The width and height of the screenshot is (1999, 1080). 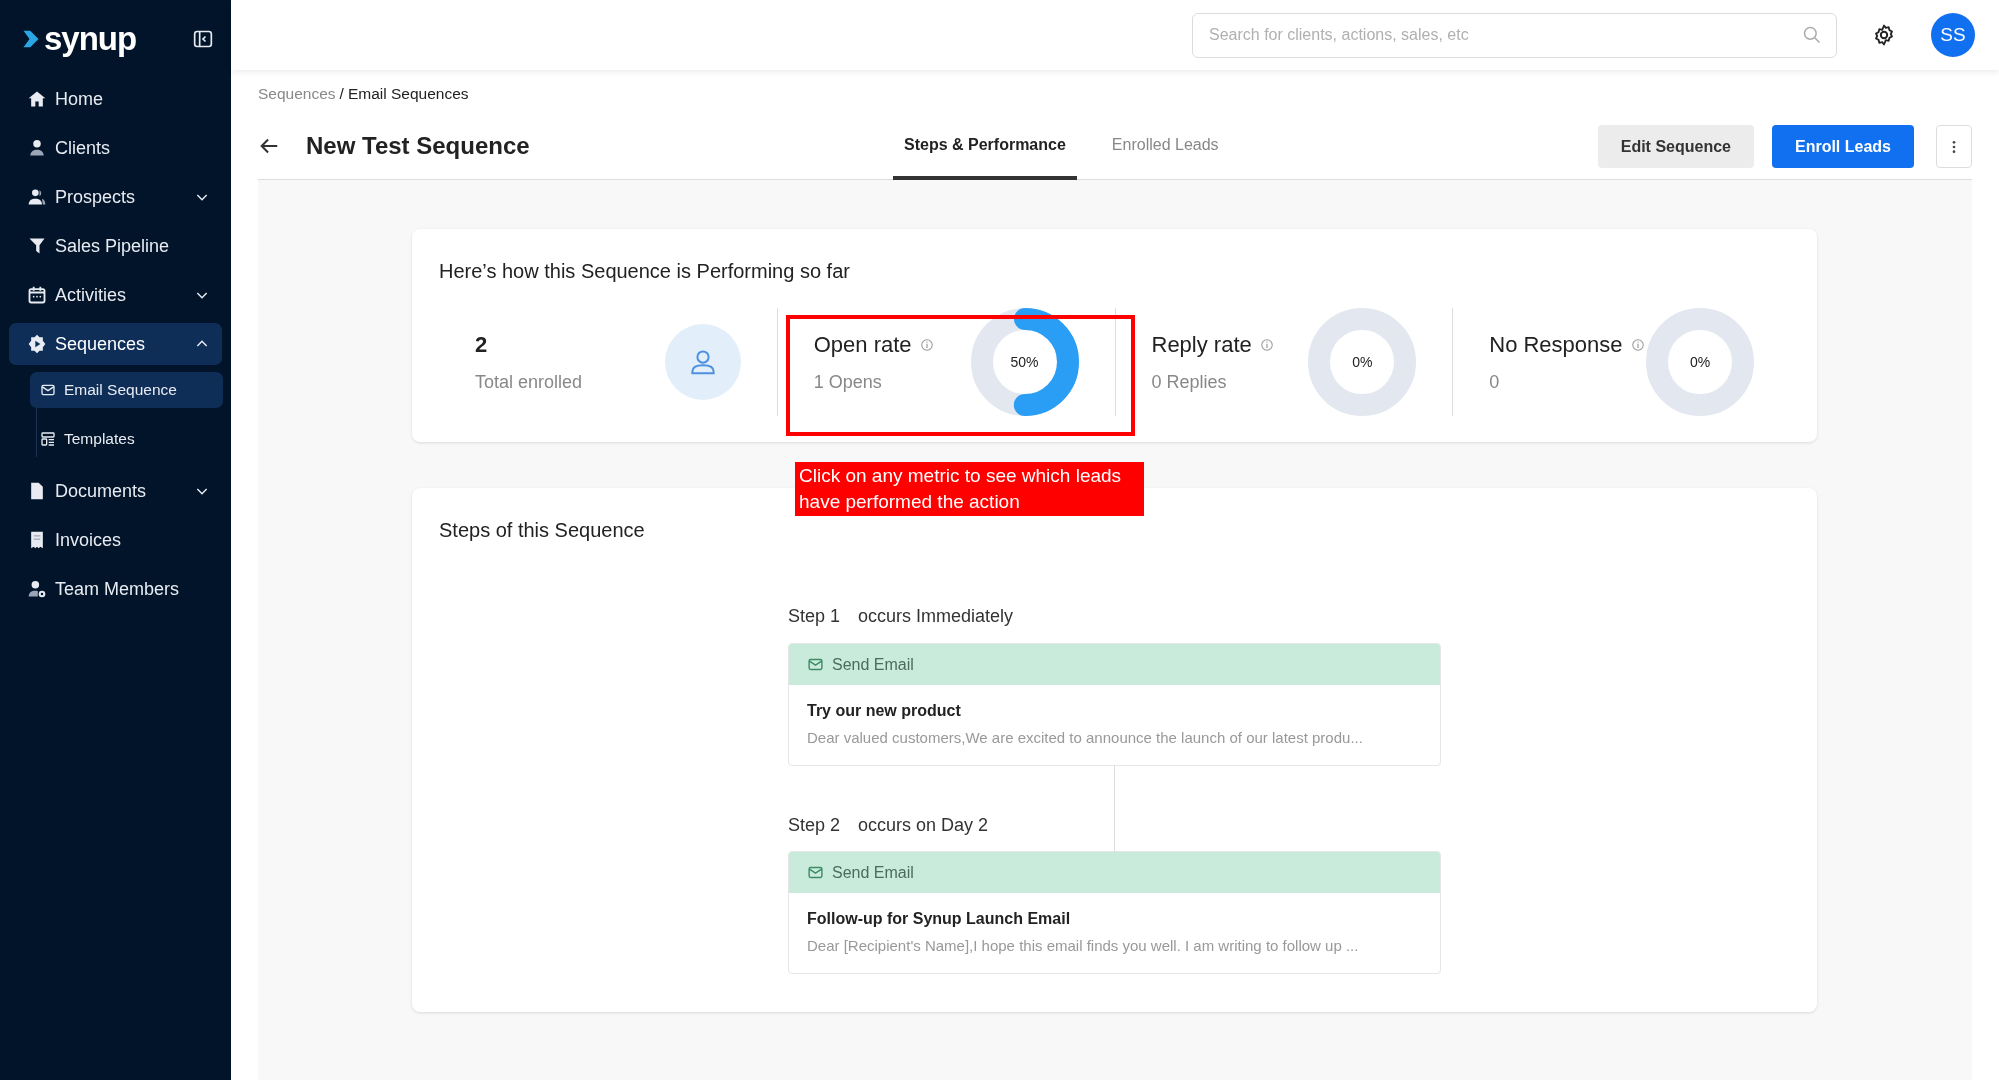 What do you see at coordinates (1189, 382) in the screenshot?
I see `metric-detail: 0 Replies` at bounding box center [1189, 382].